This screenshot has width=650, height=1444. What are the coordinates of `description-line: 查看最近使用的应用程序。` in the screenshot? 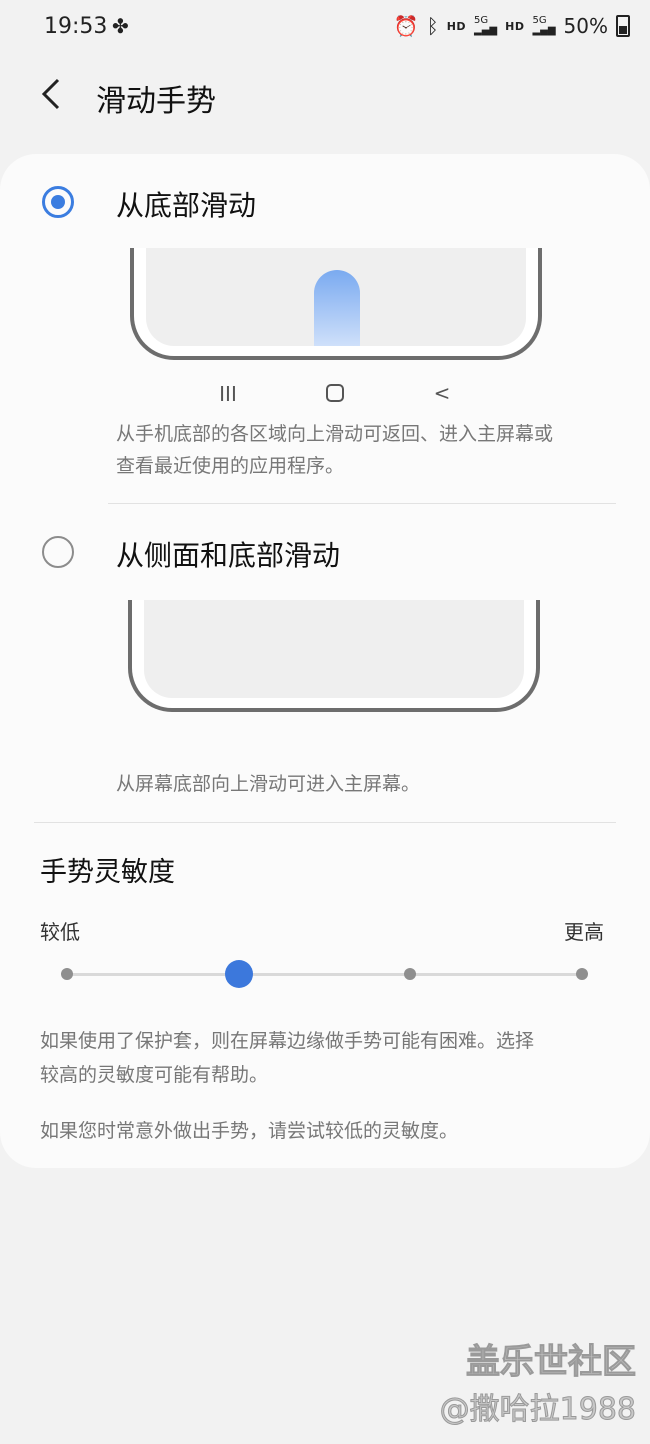 It's located at (230, 466).